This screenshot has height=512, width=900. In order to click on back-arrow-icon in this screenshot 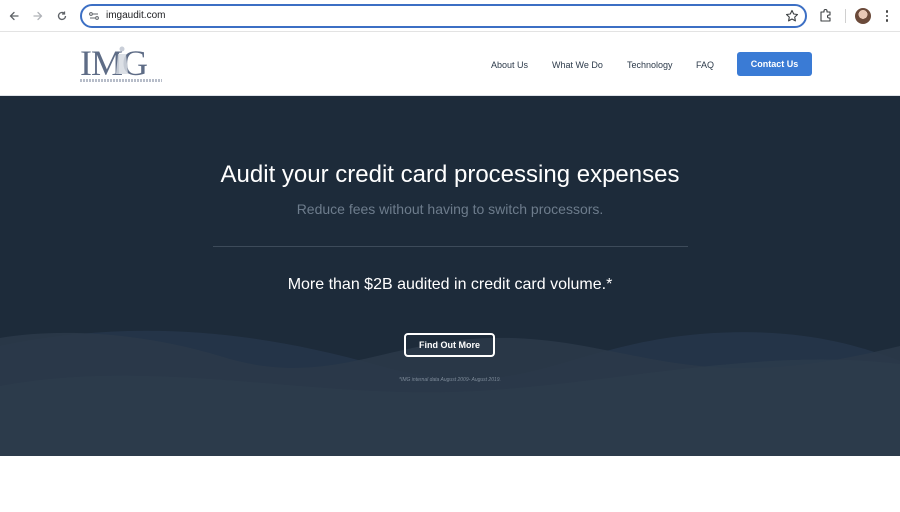, I will do `click(14, 16)`.